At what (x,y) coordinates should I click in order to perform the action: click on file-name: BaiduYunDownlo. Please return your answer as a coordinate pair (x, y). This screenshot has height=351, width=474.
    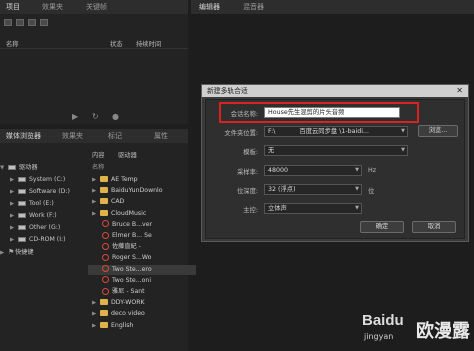
    Looking at the image, I should click on (137, 191).